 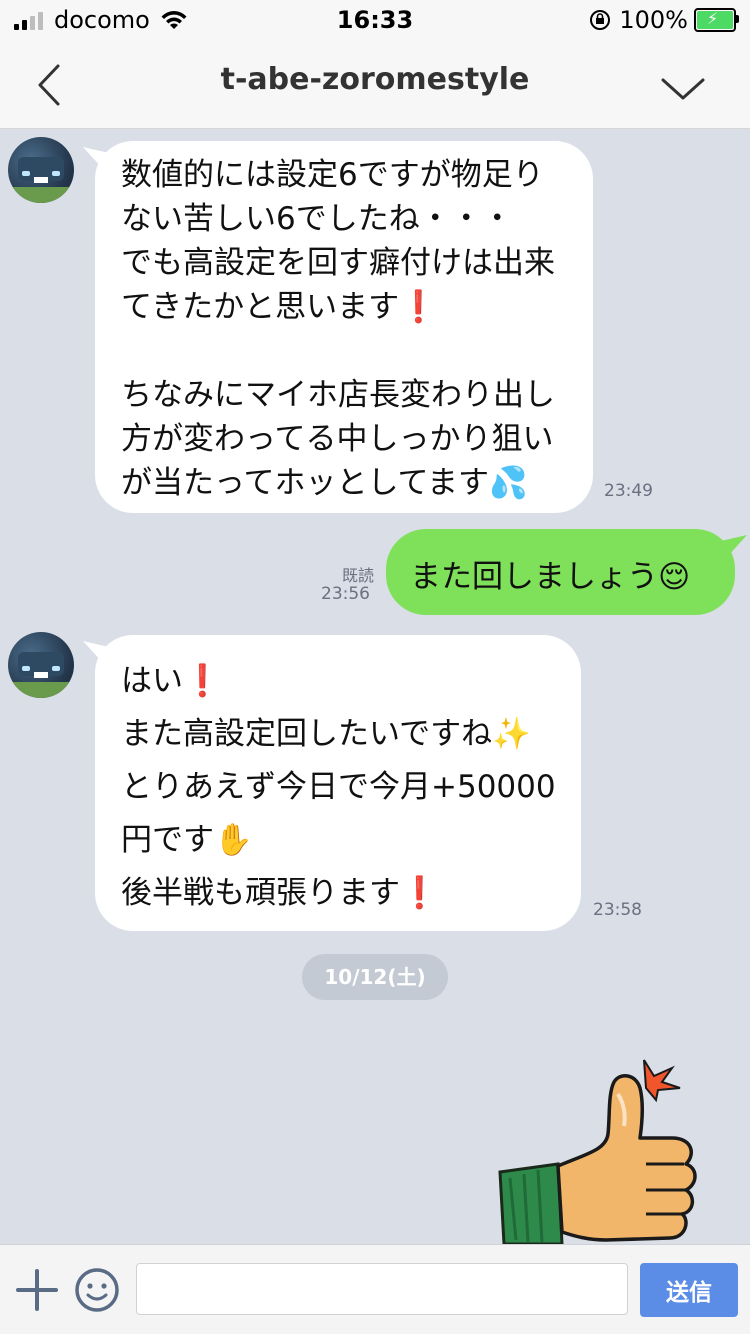 I want to click on message-line: 後半戦も頑張ります❗, so click(x=280, y=893).